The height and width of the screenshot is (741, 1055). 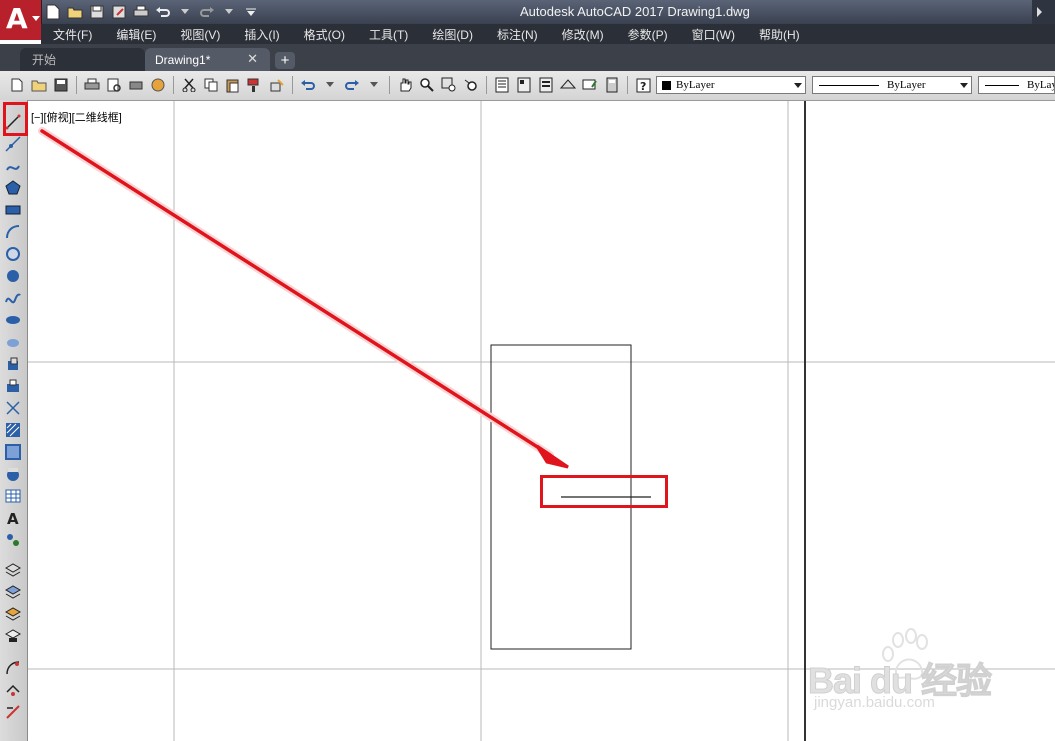 I want to click on add-selected-icon, so click(x=13, y=540).